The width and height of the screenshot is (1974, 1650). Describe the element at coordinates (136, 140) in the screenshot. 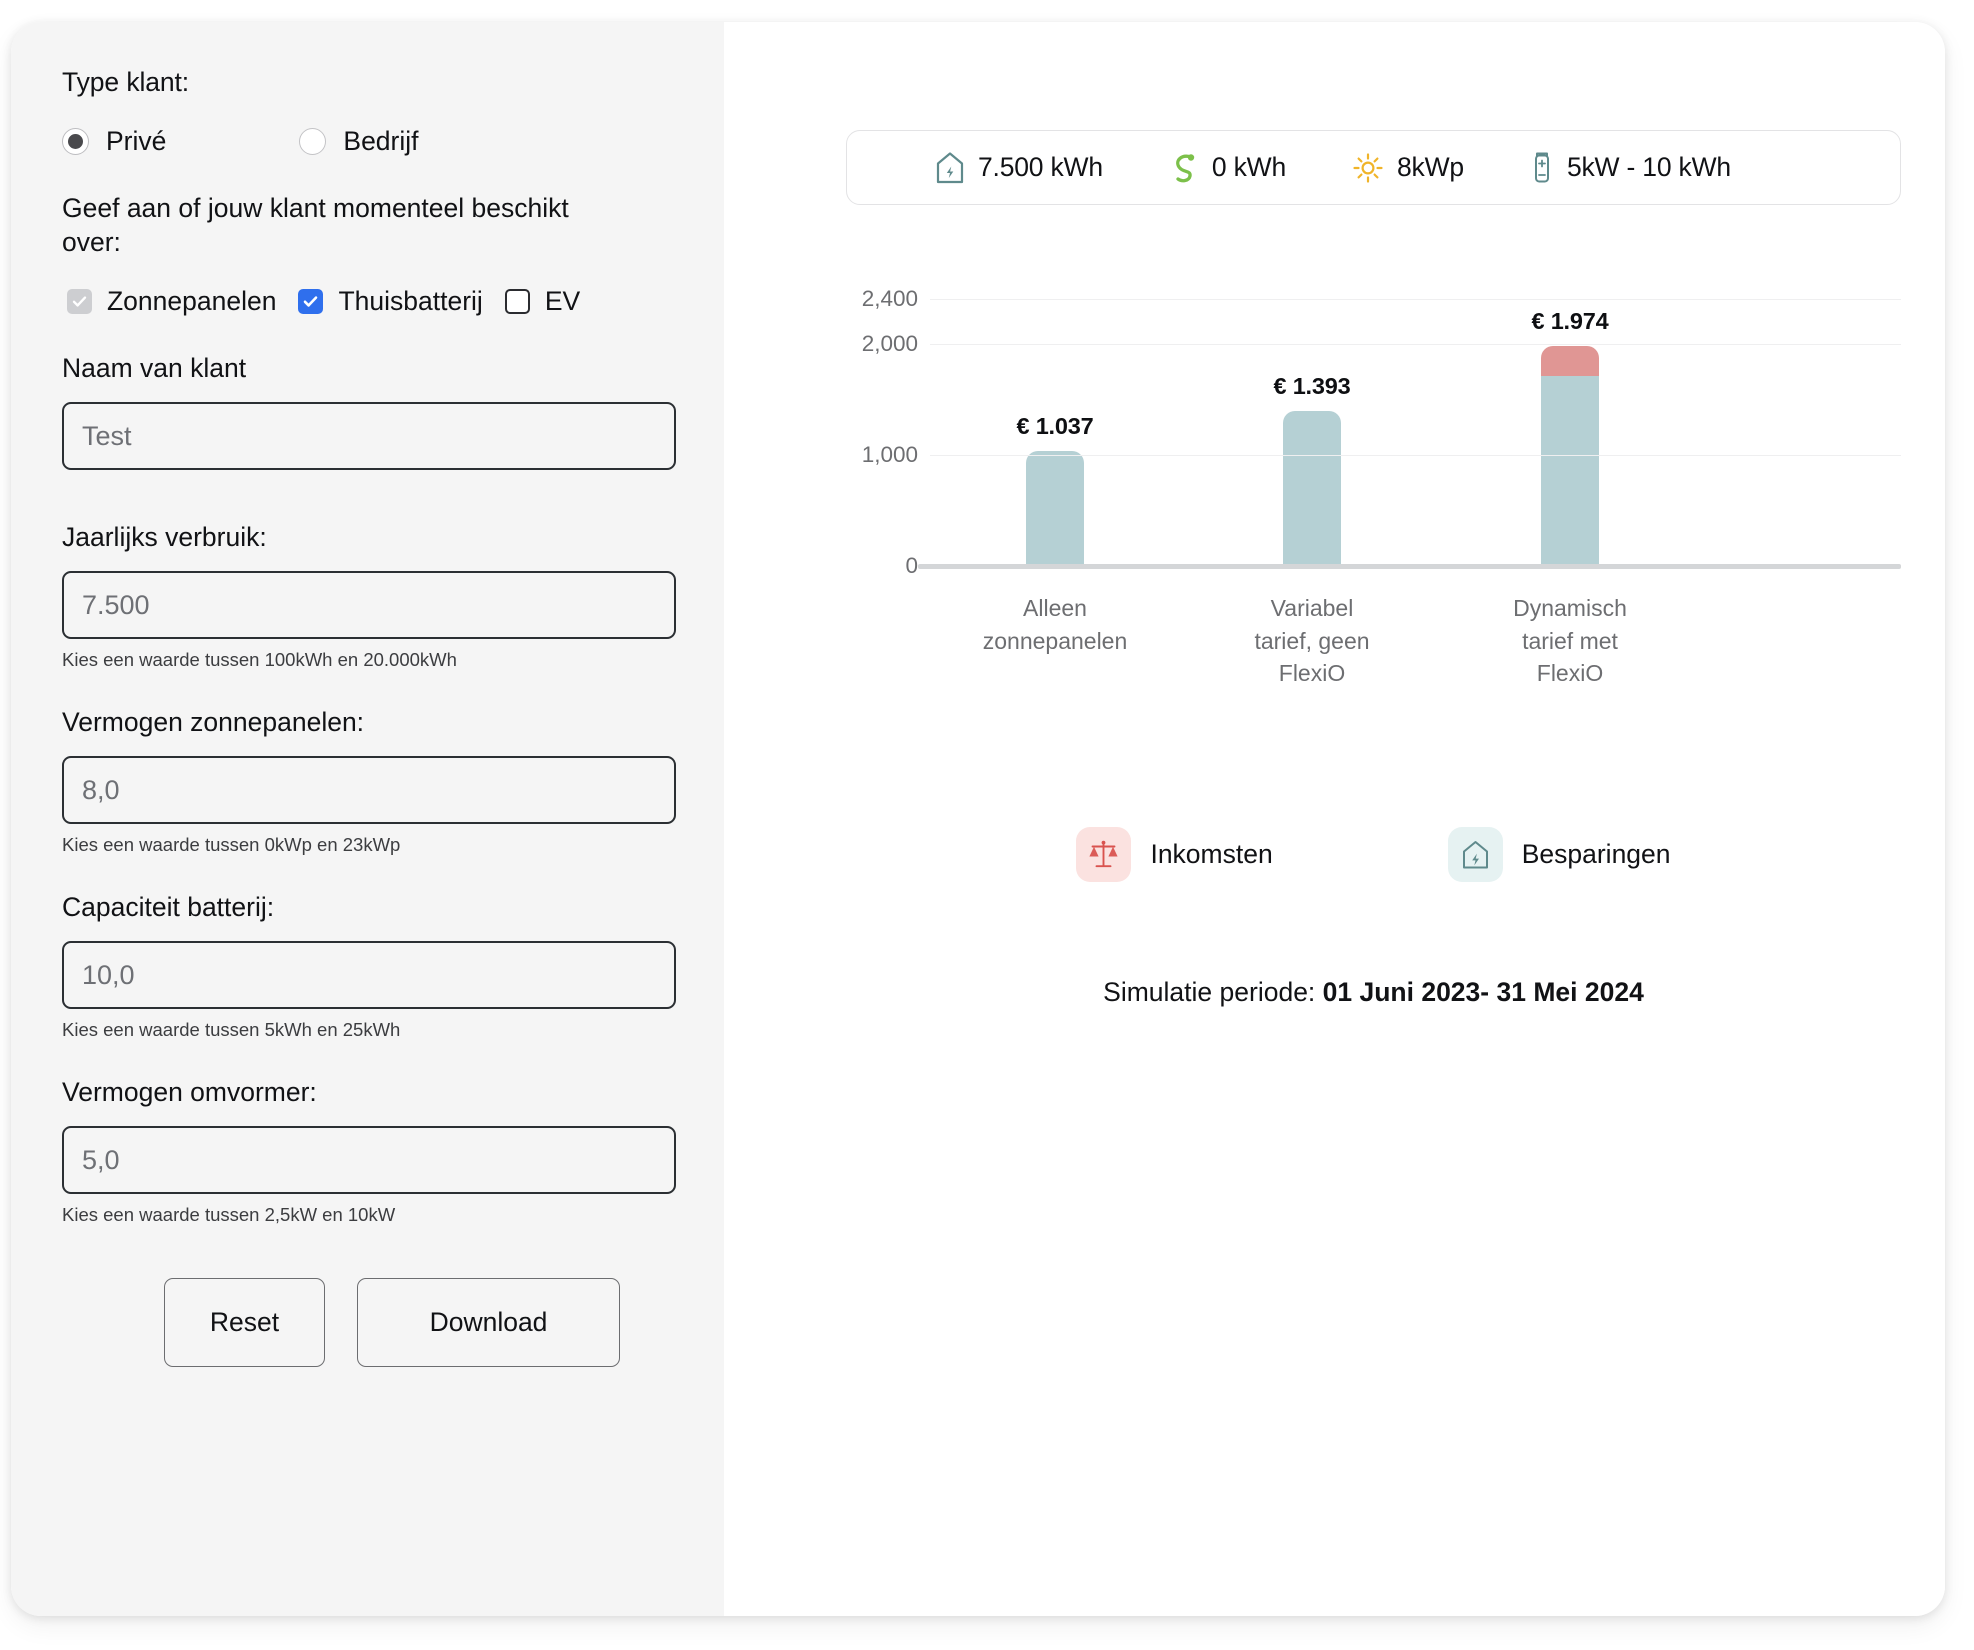

I see `radio-label-prive: Privé` at that location.